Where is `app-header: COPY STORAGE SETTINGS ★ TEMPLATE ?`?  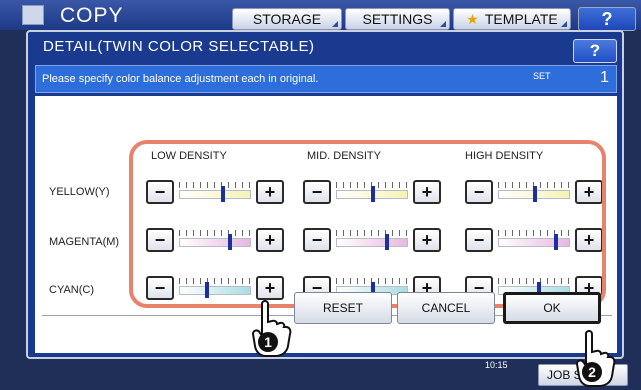
app-header: COPY STORAGE SETTINGS ★ TEMPLATE ? is located at coordinates (320, 15).